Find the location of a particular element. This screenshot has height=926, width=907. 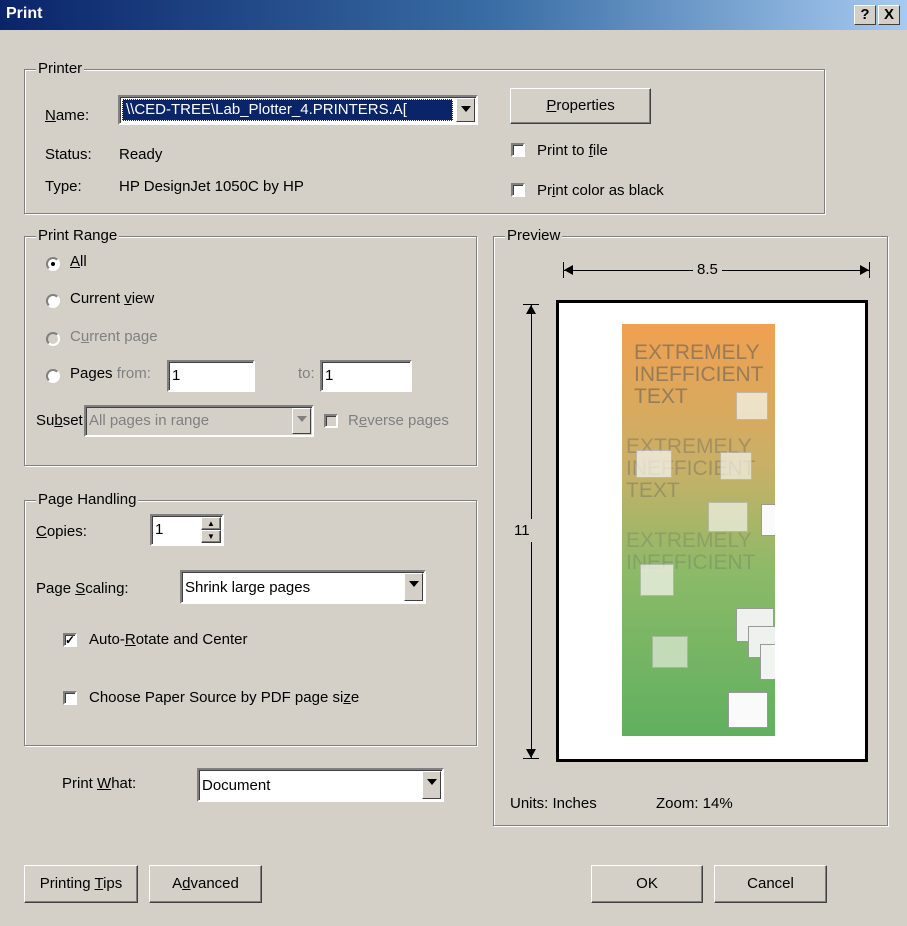

printer-legend: Printer is located at coordinates (60, 68).